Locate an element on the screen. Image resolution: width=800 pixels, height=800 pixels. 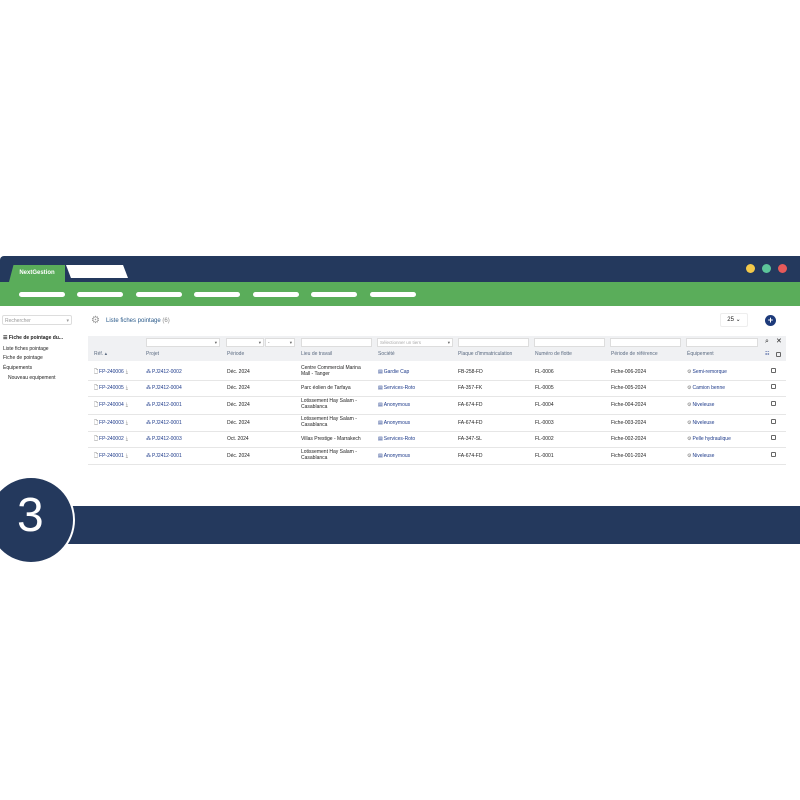
ref-cell: 🗋FP-240006 ⤓ is located at coordinates (111, 372).